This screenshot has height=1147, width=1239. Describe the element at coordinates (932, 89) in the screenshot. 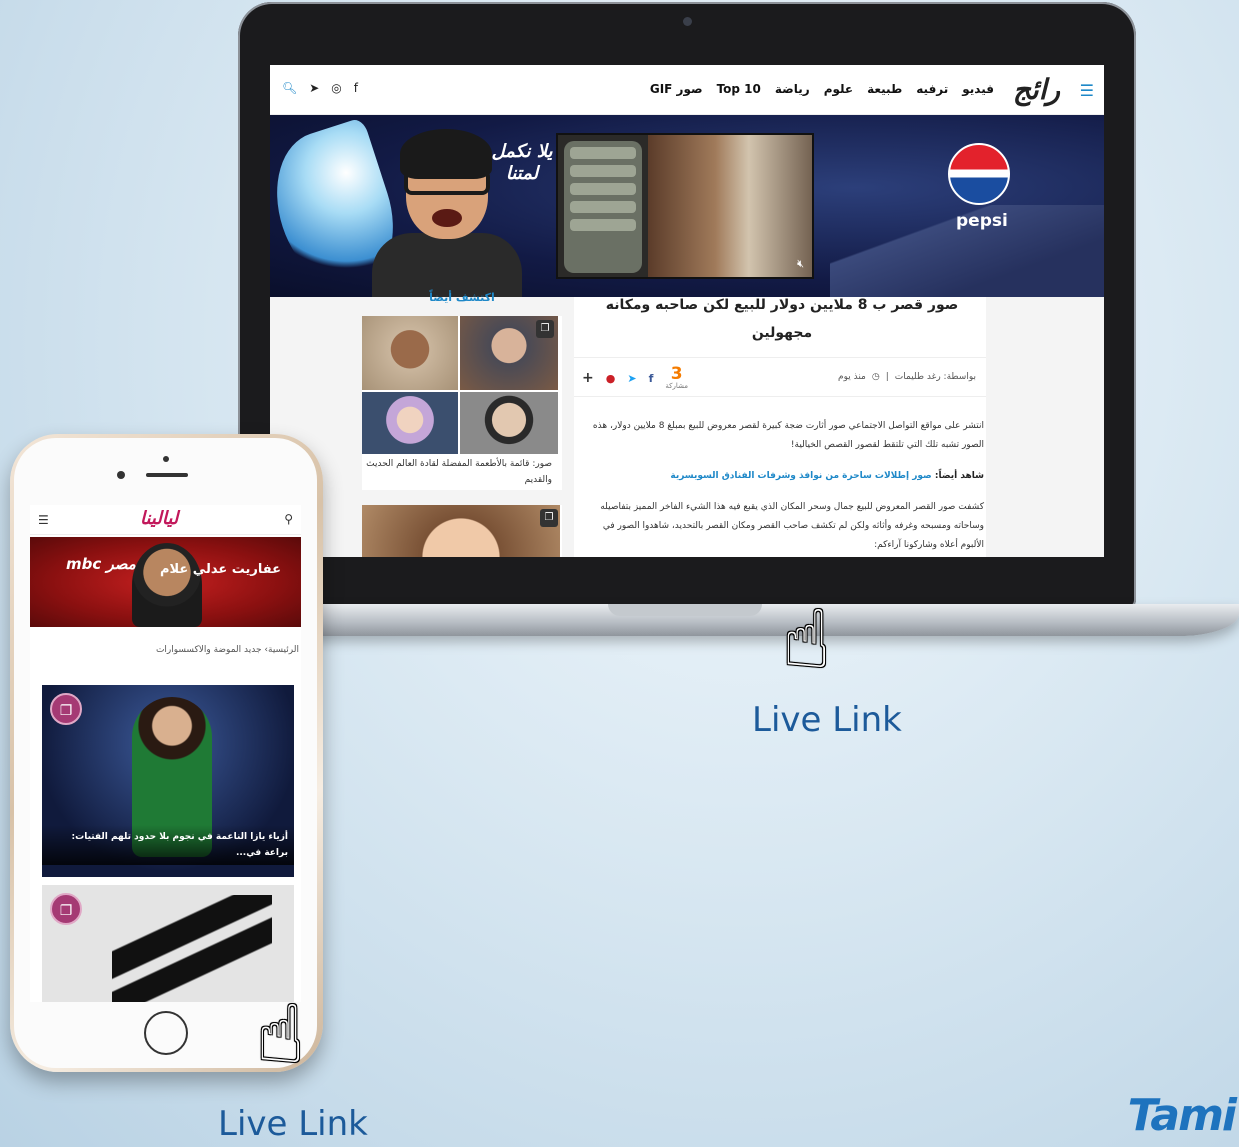

I see `menu-item-entertainment: ترفيه` at that location.